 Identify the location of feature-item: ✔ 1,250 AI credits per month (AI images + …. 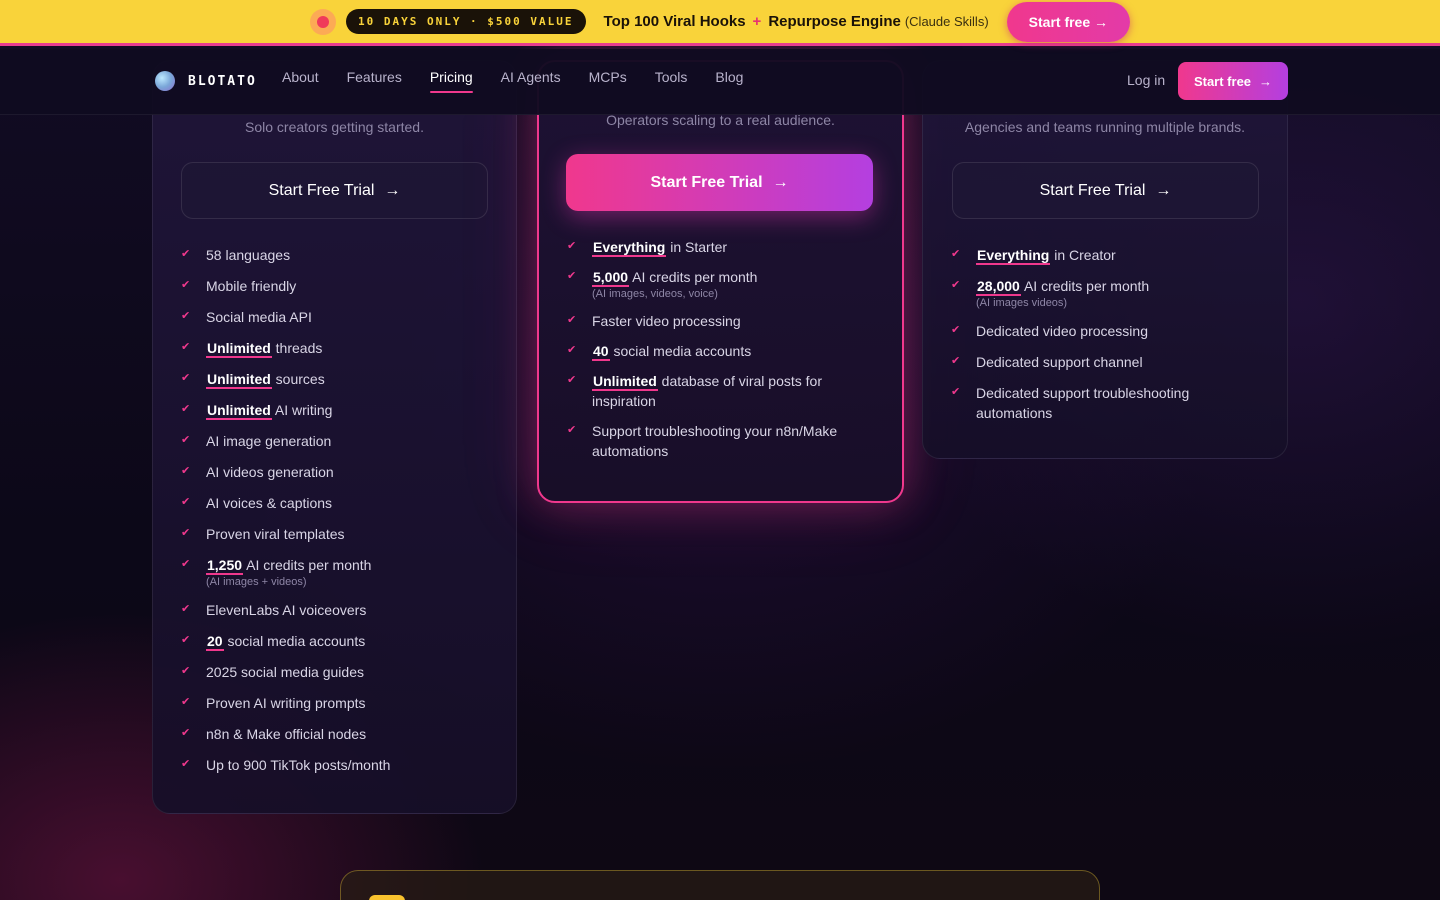
(336, 572).